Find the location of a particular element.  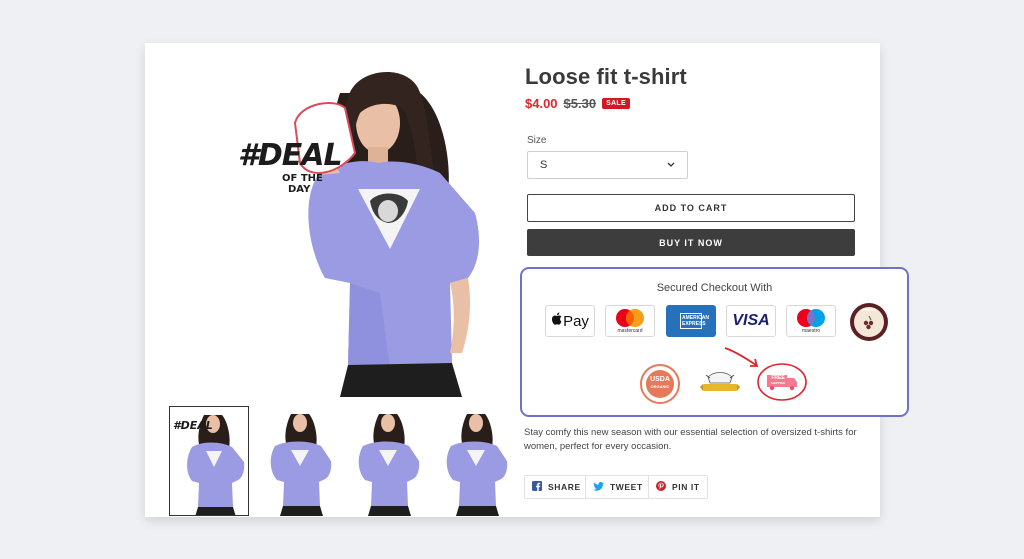

sale-badge: SALE is located at coordinates (616, 103).